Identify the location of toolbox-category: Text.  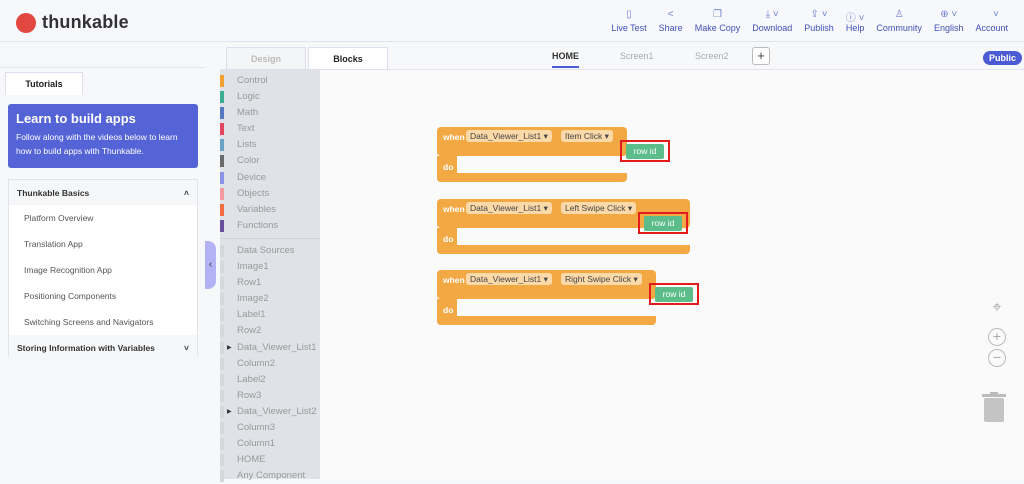
(270, 129).